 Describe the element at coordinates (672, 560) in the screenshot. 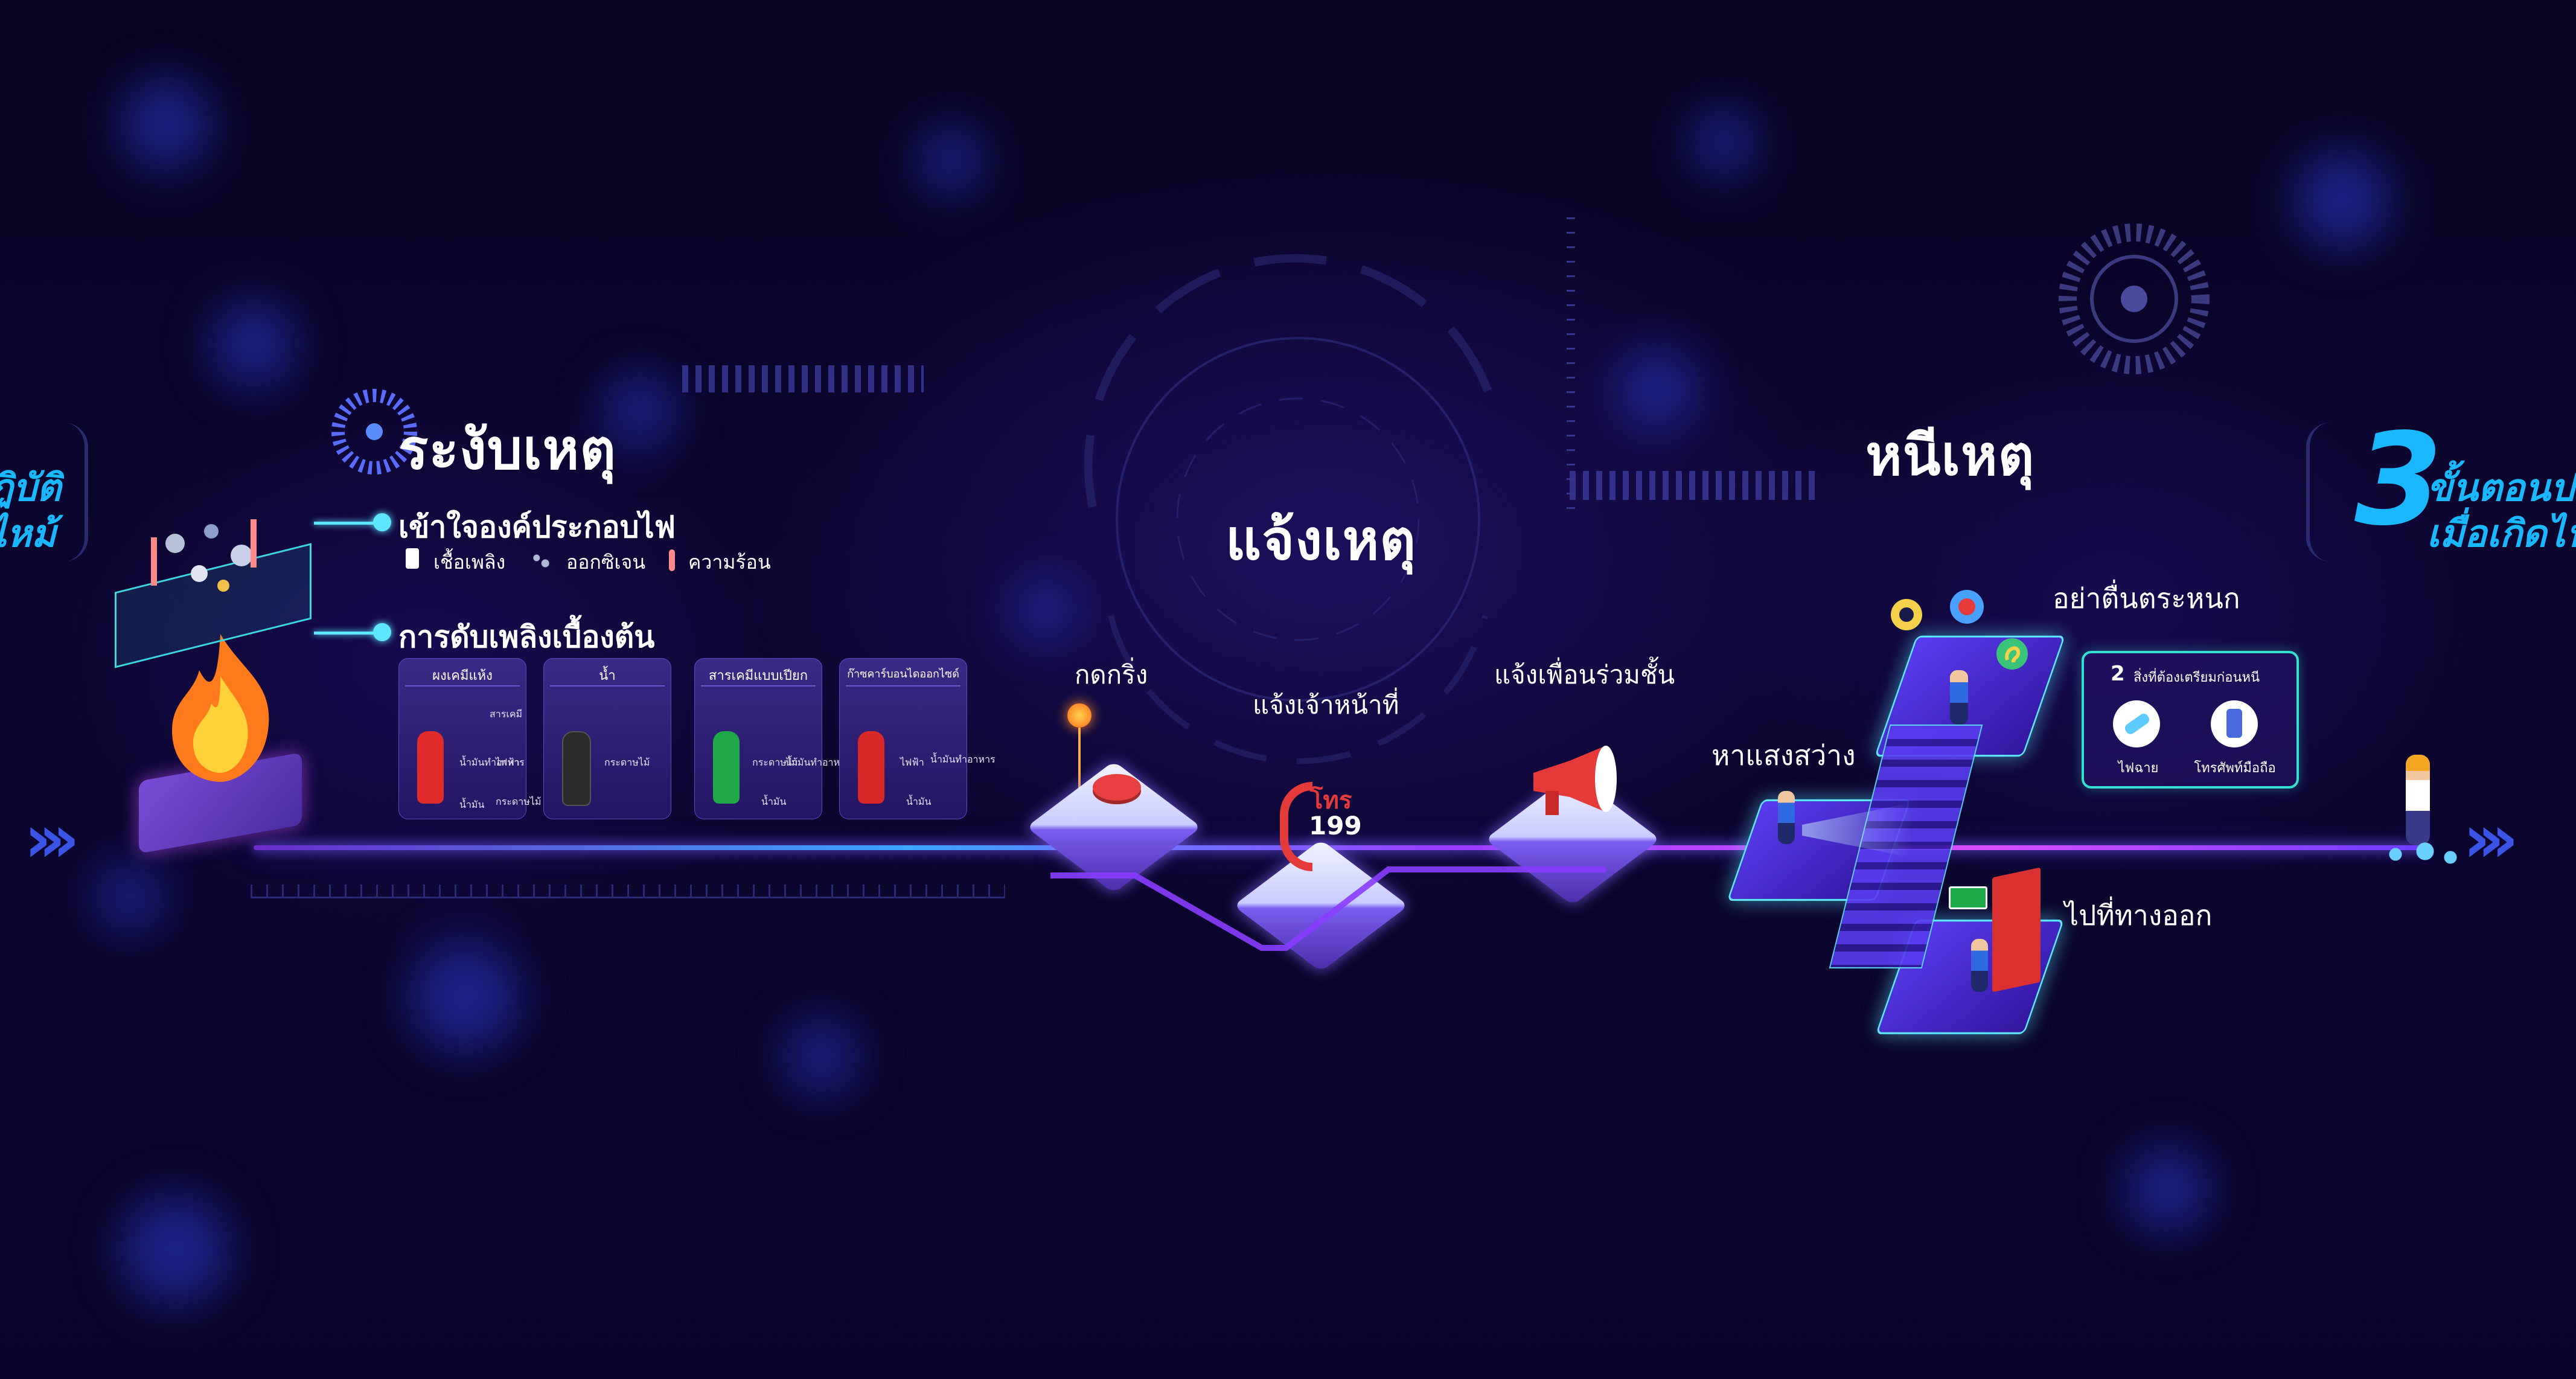

I see `heat-icon` at that location.